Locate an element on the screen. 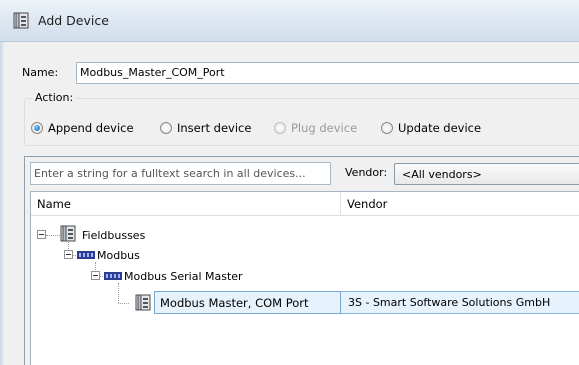 Image resolution: width=579 pixels, height=365 pixels. tree-item-modbus-serial-master: Modbus Serial Master is located at coordinates (183, 276).